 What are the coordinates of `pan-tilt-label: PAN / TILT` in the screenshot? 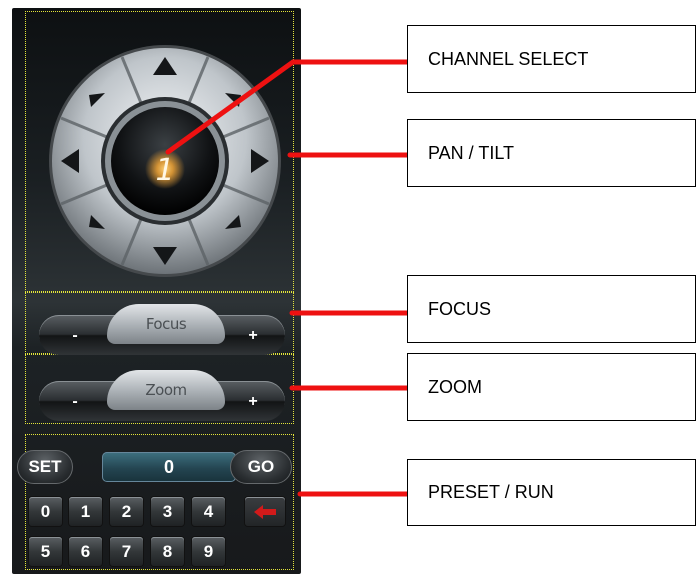 It's located at (551, 153).